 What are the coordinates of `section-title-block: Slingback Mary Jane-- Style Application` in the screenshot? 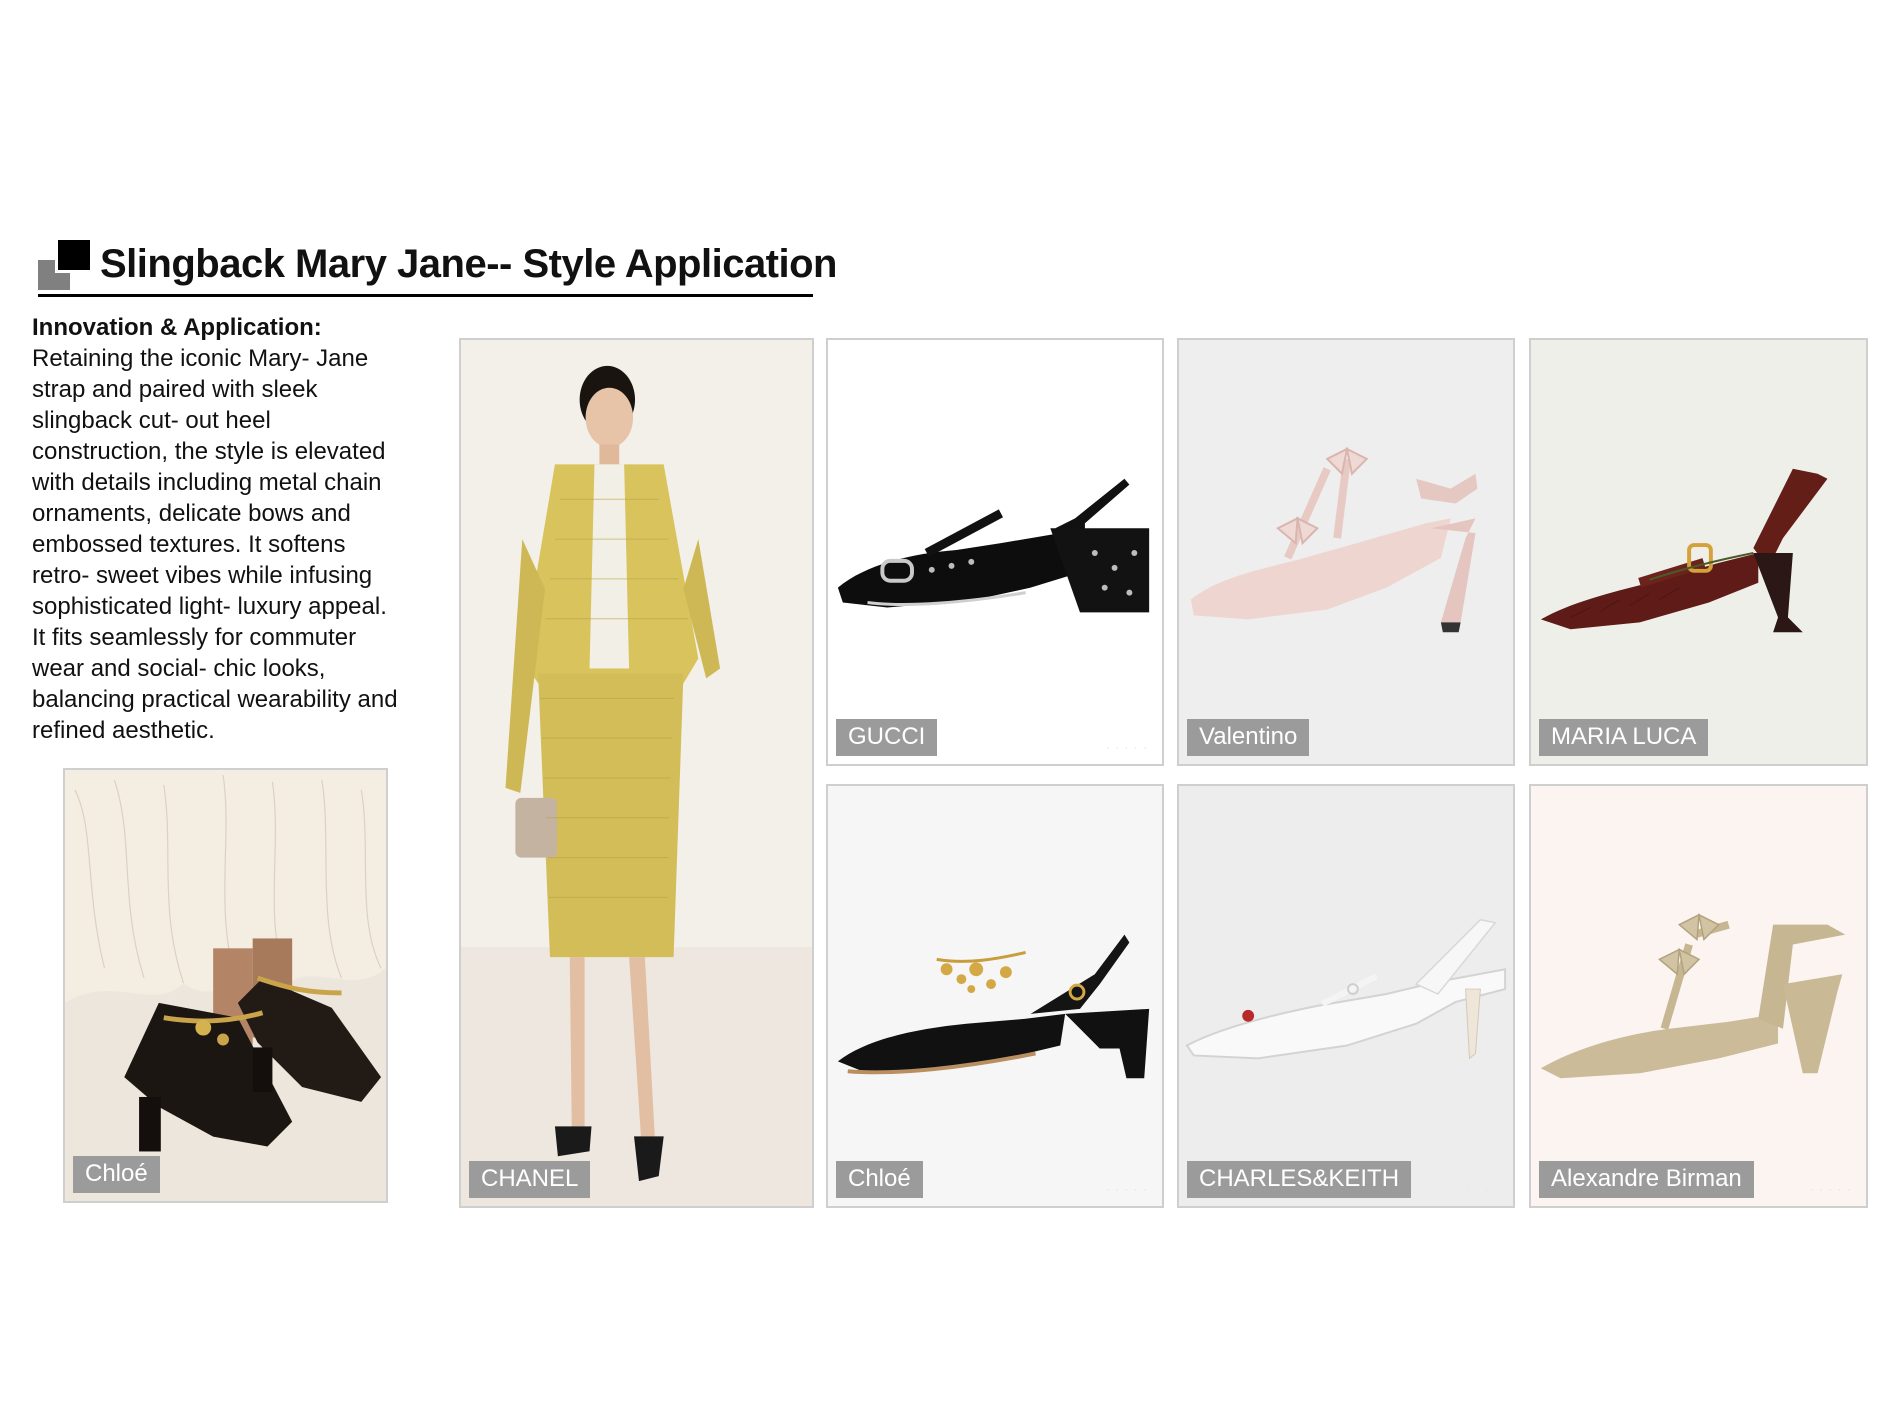 It's located at (437, 267).